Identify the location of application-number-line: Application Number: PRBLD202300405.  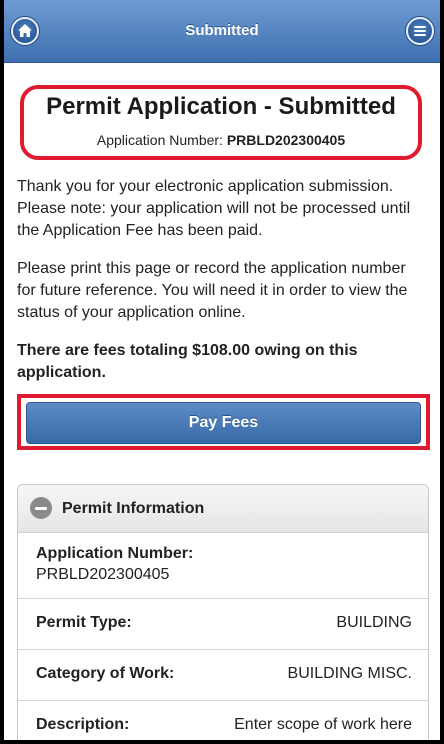
(221, 140).